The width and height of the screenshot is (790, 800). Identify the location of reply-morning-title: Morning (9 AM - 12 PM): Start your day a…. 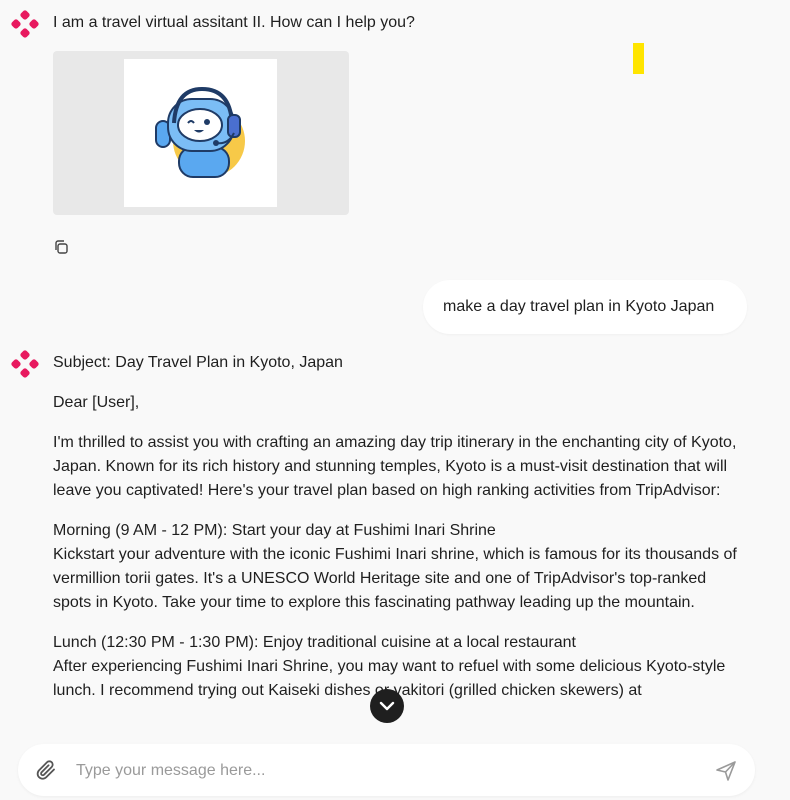
(274, 530).